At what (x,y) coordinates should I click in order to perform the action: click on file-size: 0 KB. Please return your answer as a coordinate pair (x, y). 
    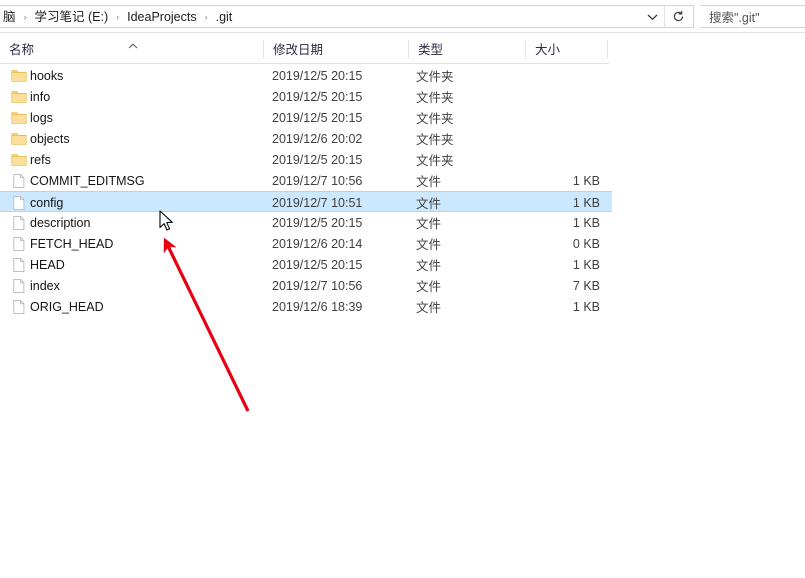
    Looking at the image, I should click on (586, 243).